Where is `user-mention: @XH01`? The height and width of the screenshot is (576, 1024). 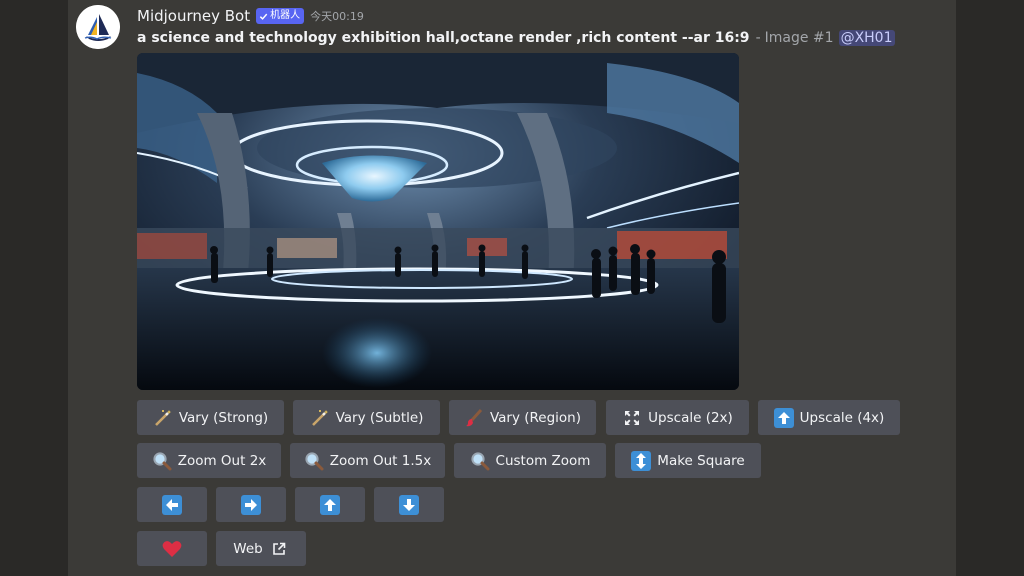 user-mention: @XH01 is located at coordinates (866, 38).